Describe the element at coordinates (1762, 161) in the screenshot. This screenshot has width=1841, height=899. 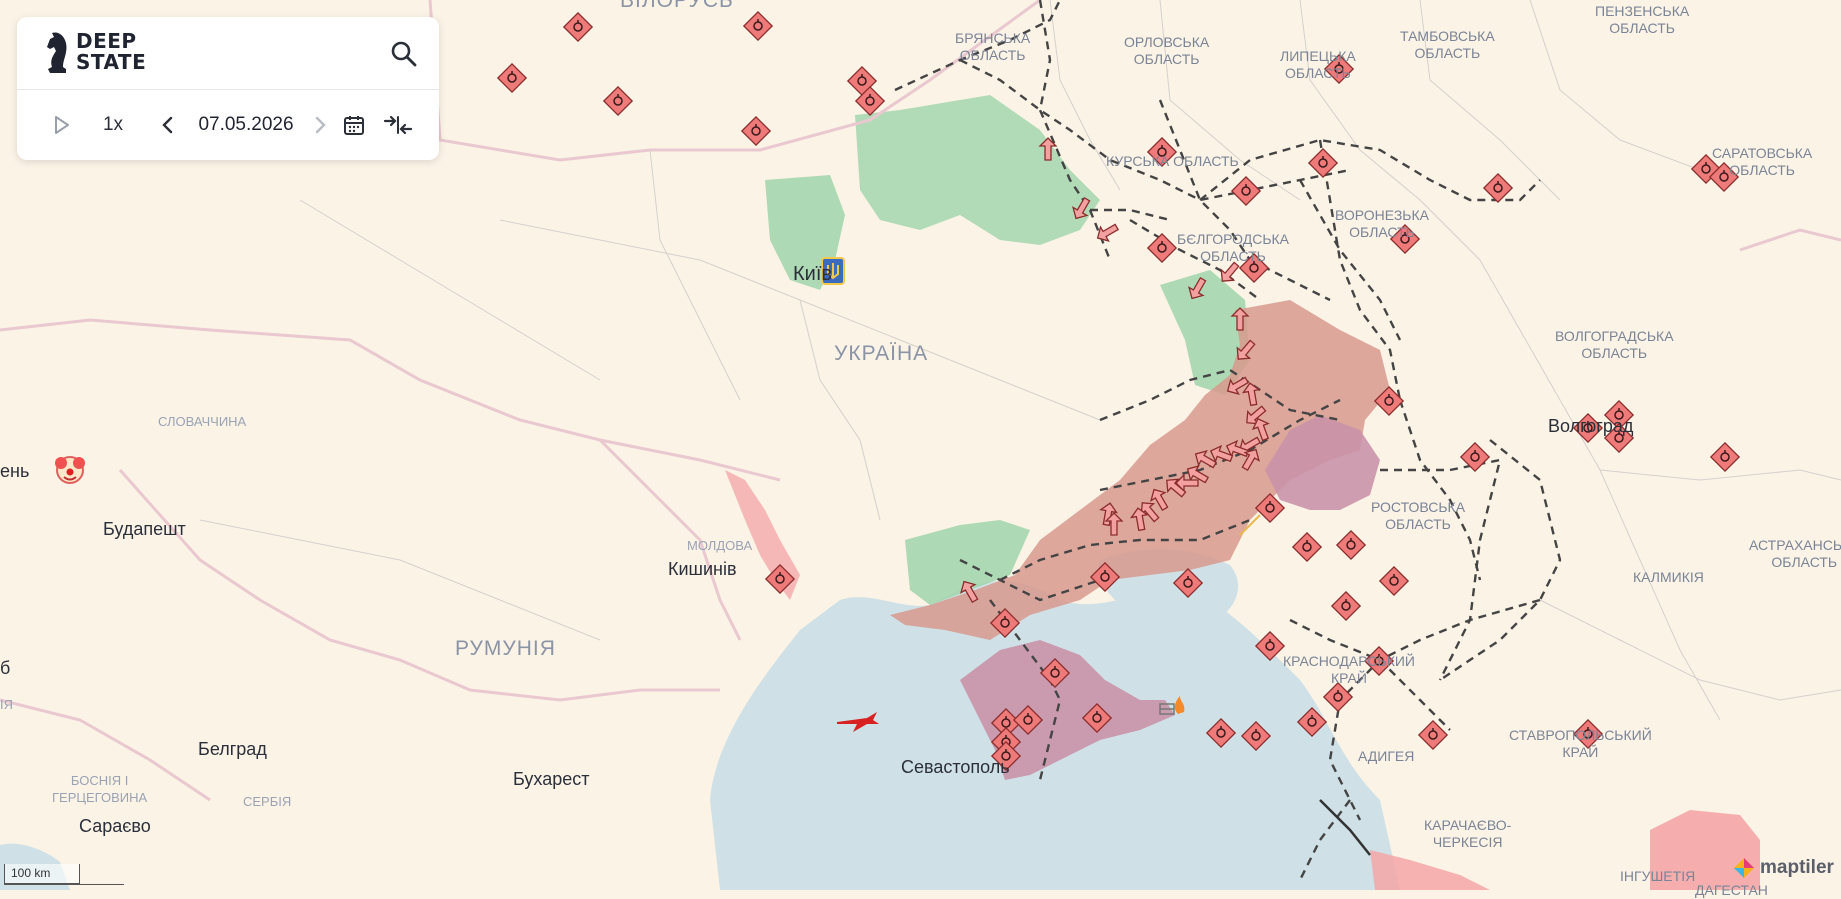
I see `label-saratov: САРАТОВСЬКА ОБЛАСТЬ` at that location.